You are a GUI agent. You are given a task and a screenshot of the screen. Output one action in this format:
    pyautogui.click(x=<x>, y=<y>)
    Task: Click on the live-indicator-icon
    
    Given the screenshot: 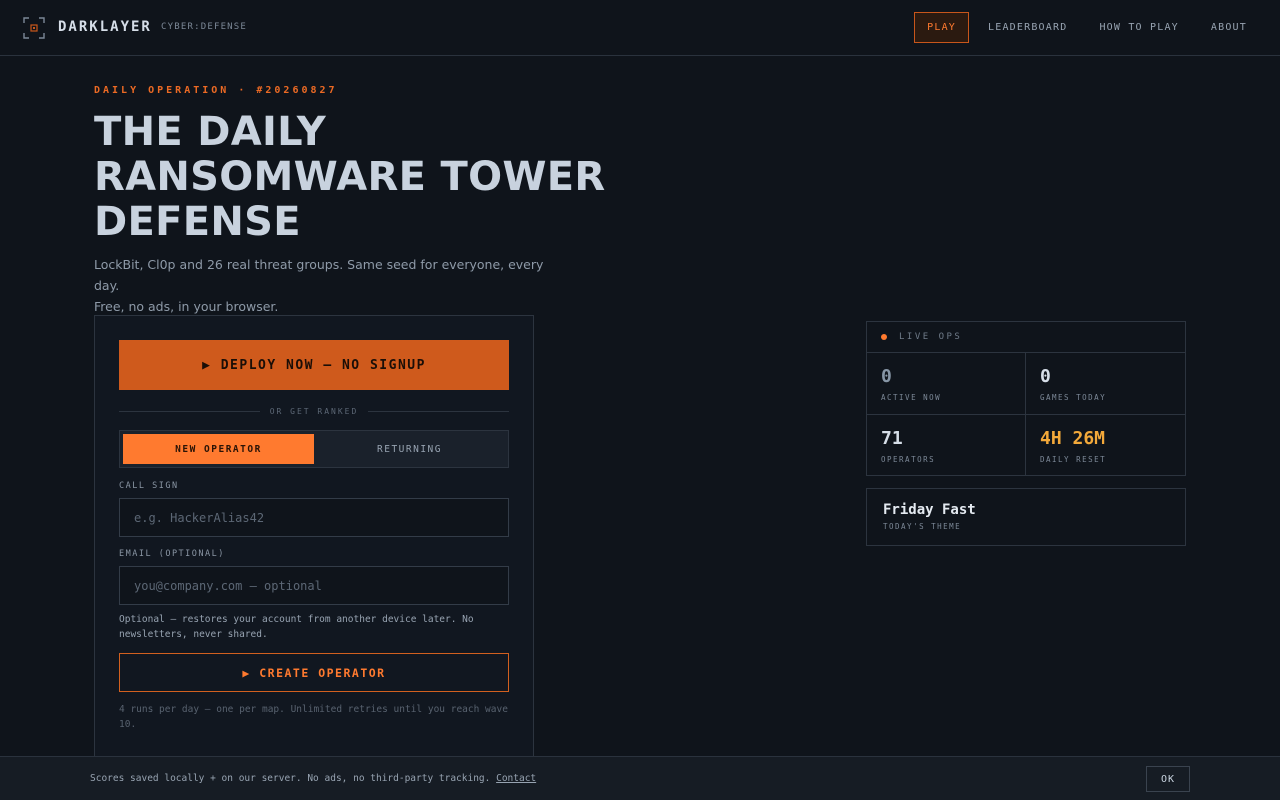 What is the action you would take?
    pyautogui.click(x=884, y=337)
    